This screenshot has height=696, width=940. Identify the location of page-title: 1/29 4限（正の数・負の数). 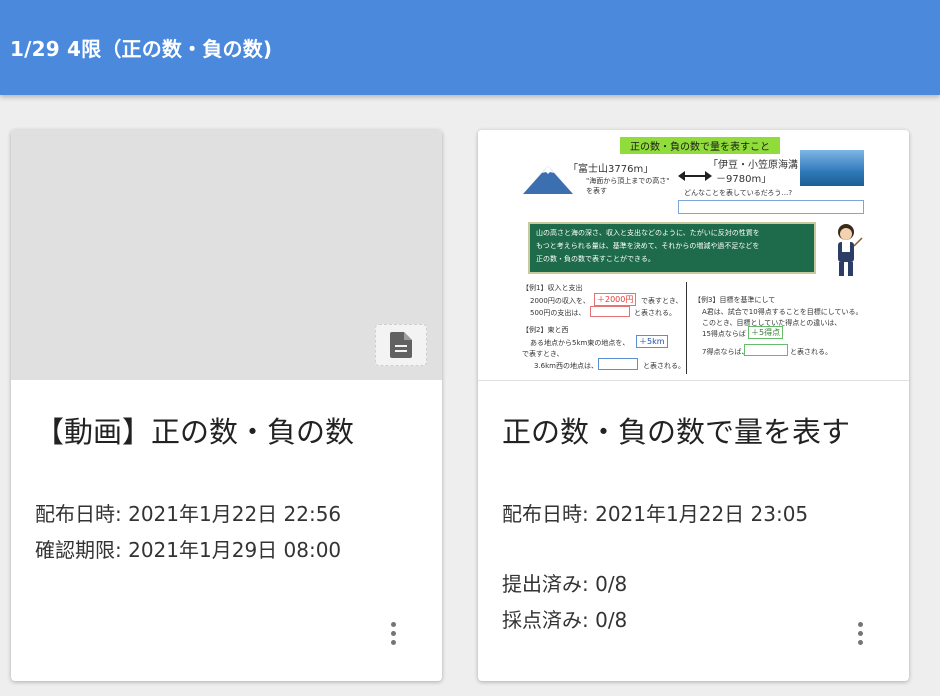
(141, 49).